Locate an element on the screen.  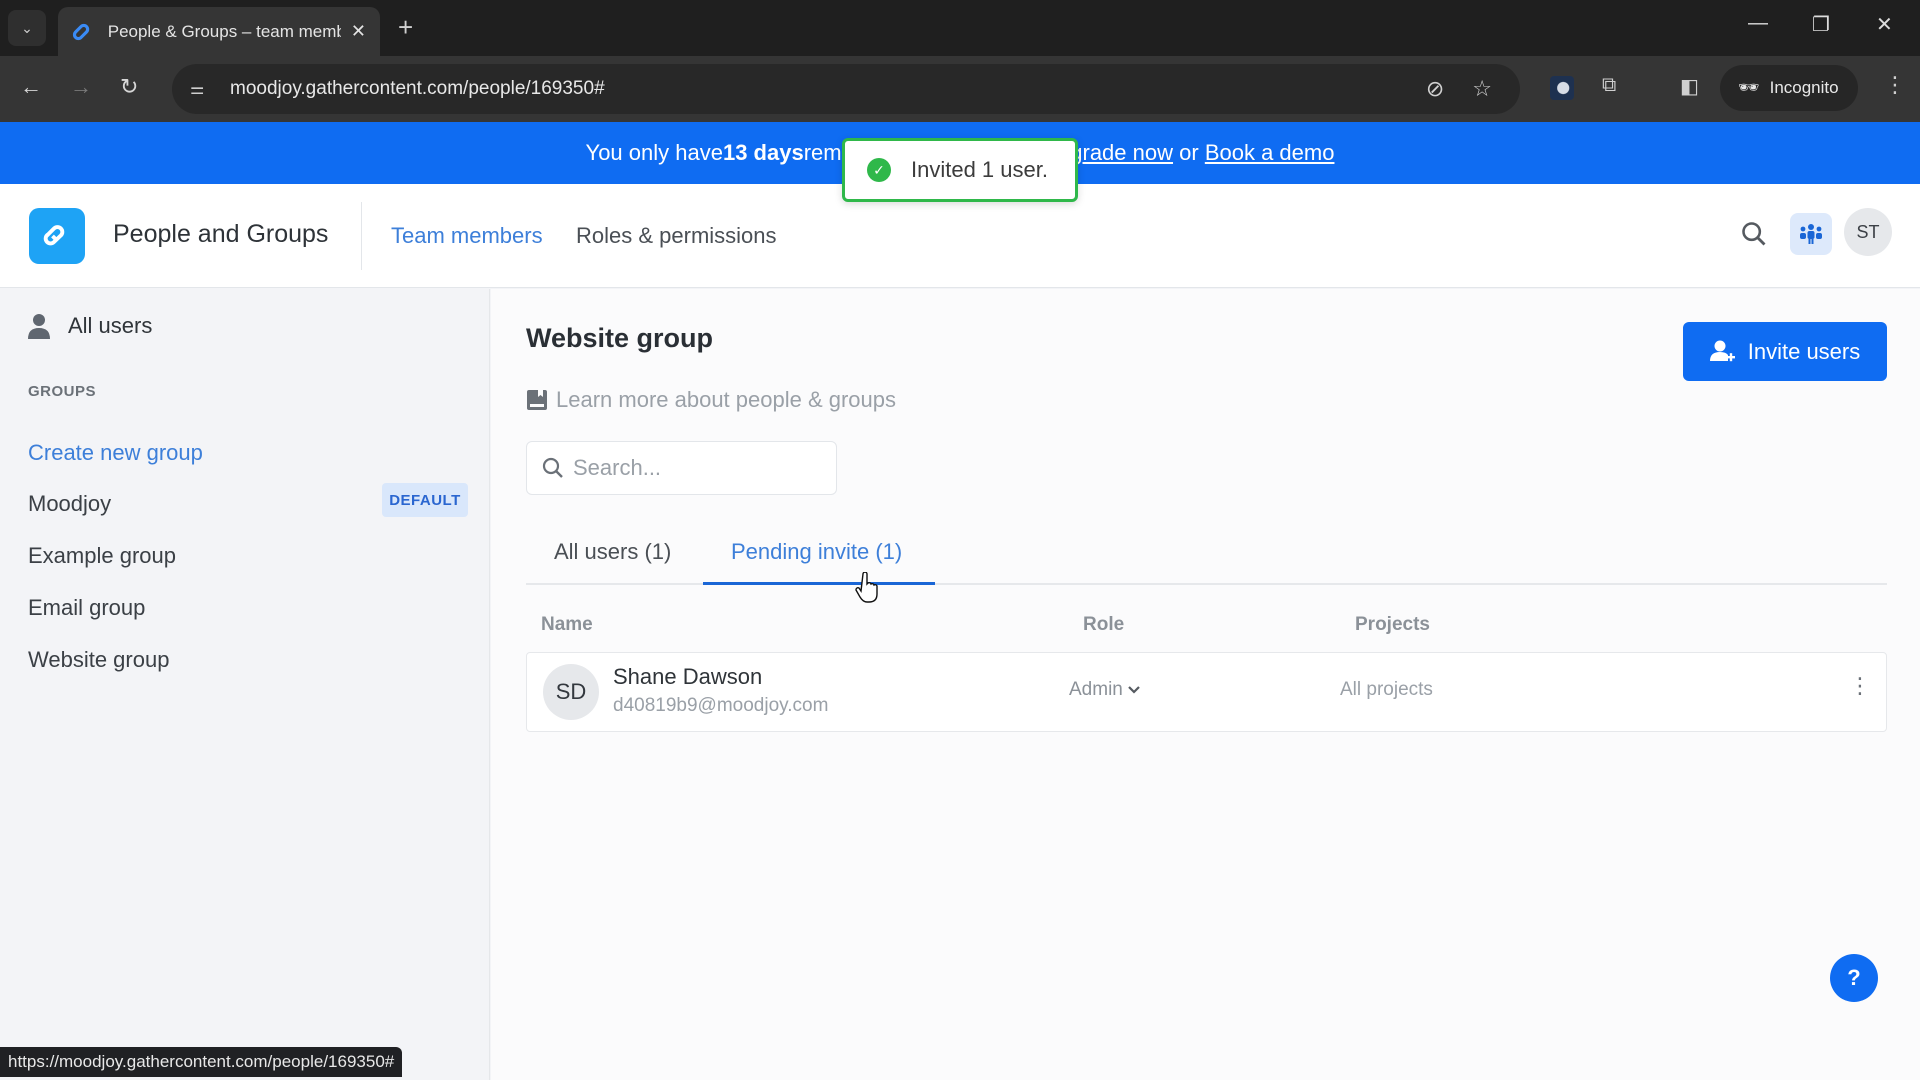
browser-menu-icon: ⋮ is located at coordinates (1895, 85).